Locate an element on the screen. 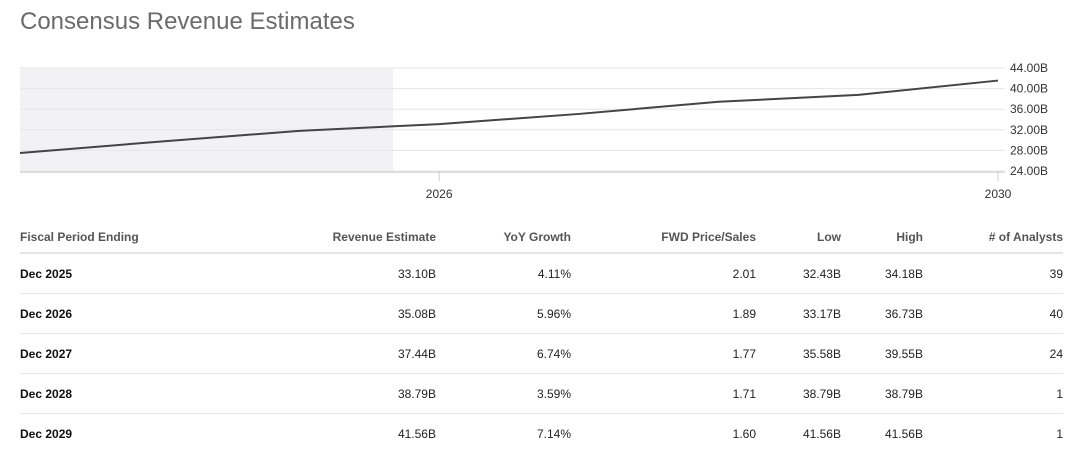 This screenshot has height=453, width=1080. column-header: FWD Price/Sales is located at coordinates (663, 237).